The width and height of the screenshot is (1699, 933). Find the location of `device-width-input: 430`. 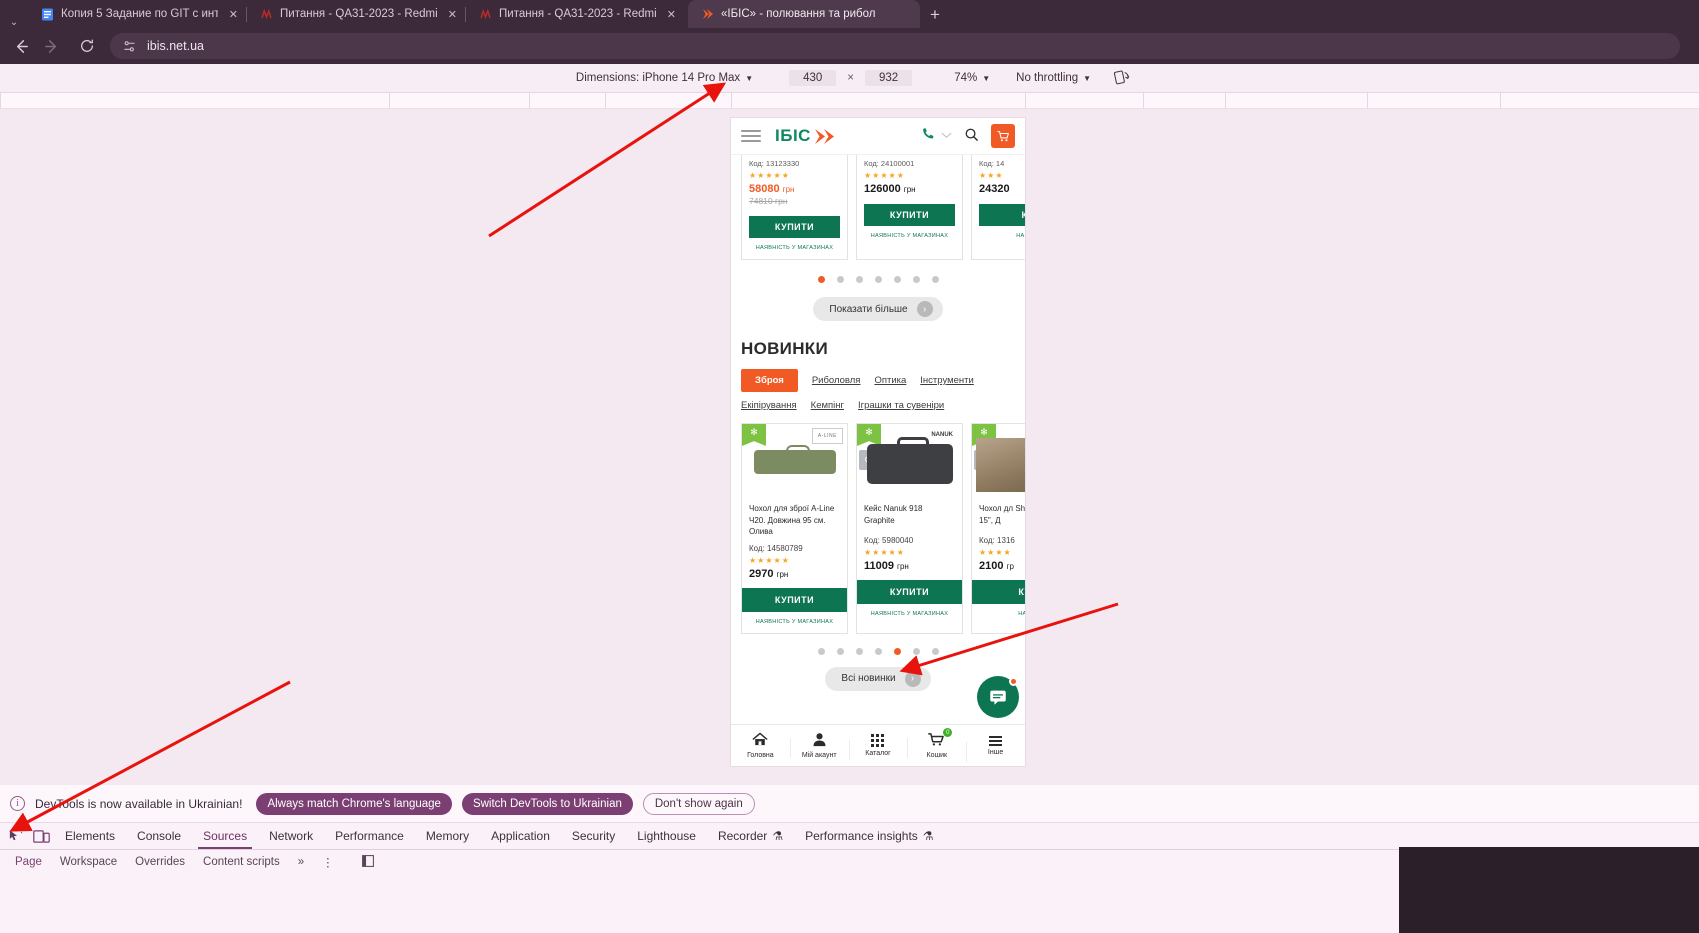

device-width-input: 430 is located at coordinates (813, 78).